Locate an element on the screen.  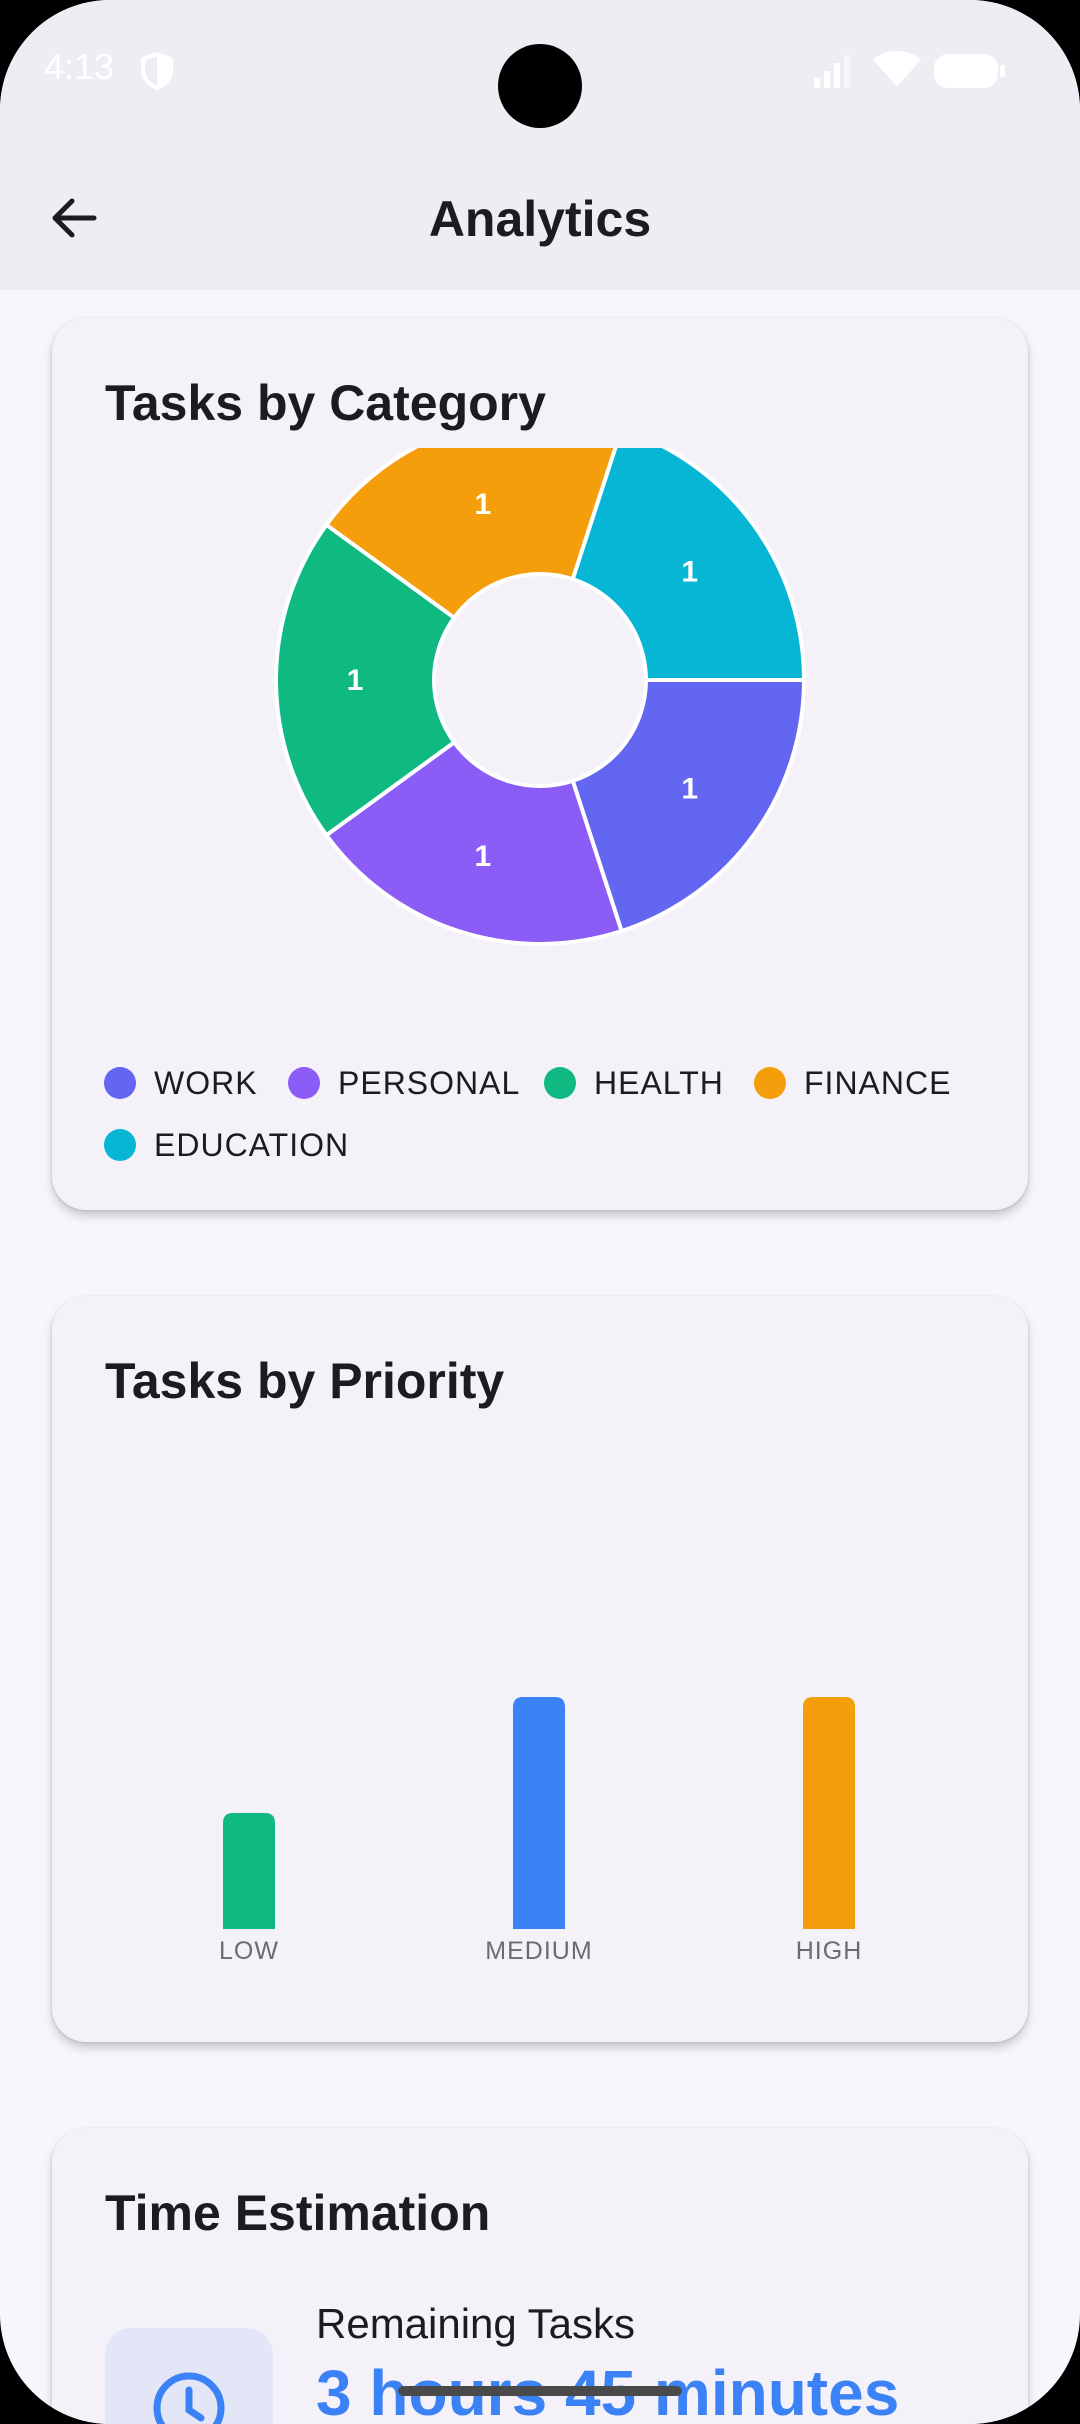
legend-label: HEALTH is located at coordinates (659, 1082).